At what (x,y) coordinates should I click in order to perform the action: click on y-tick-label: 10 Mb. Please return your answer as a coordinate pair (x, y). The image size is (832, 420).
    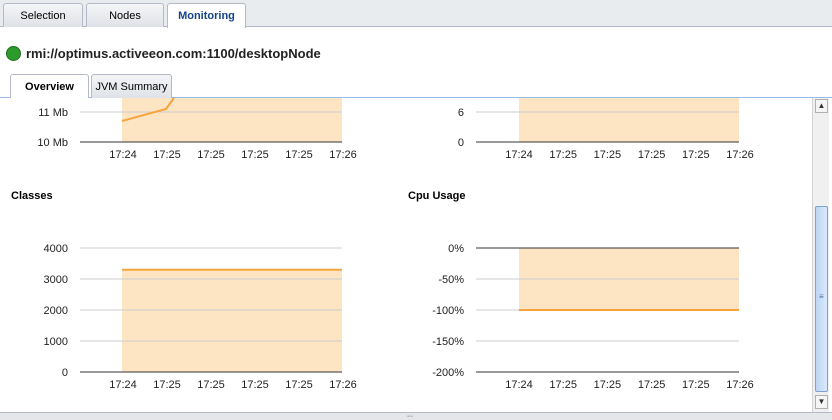
    Looking at the image, I should click on (52, 143).